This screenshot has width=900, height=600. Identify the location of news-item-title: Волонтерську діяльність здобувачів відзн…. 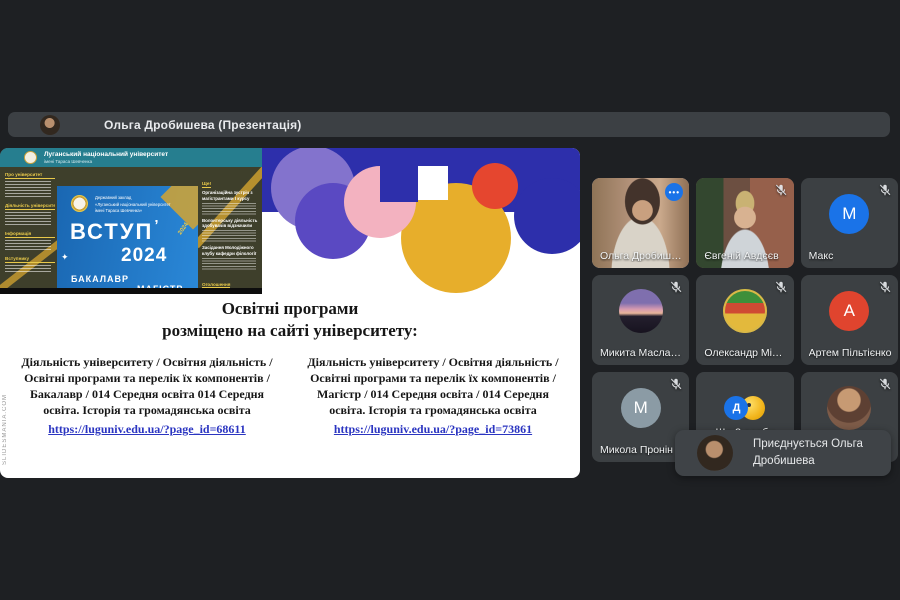
(230, 223).